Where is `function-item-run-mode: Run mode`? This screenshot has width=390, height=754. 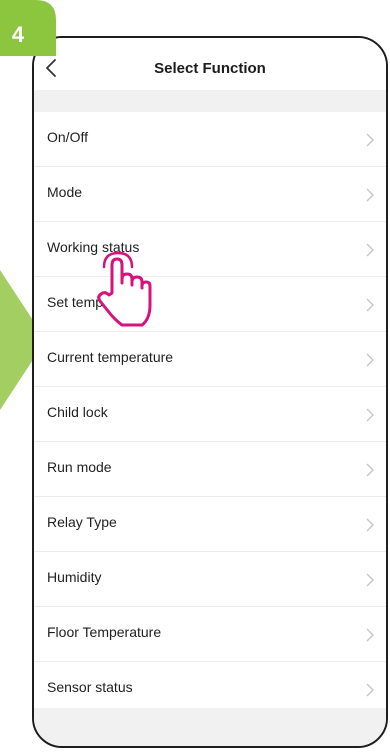 function-item-run-mode: Run mode is located at coordinates (210, 469).